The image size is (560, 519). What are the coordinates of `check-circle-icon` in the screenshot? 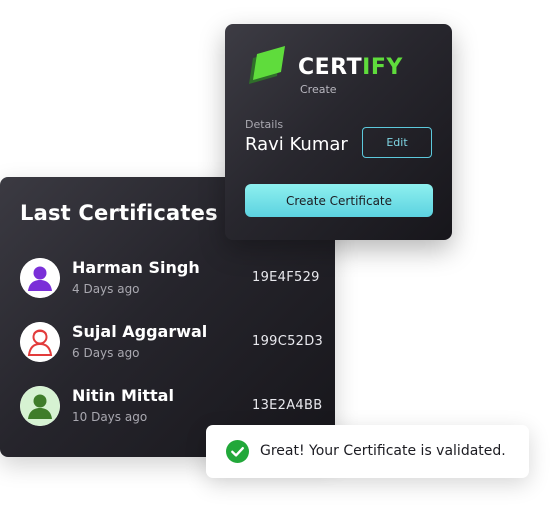 It's located at (237, 451).